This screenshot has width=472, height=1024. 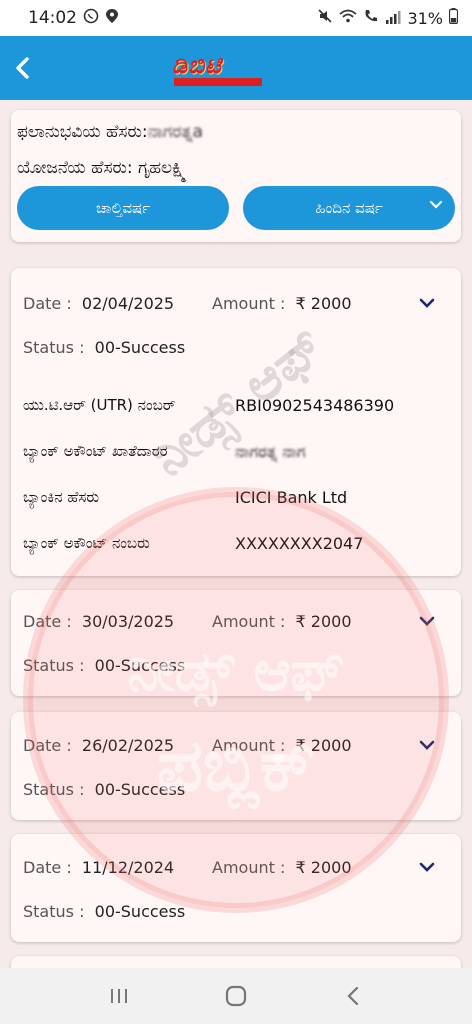 I want to click on account-number-value: XXXXXXXX2047, so click(x=299, y=543).